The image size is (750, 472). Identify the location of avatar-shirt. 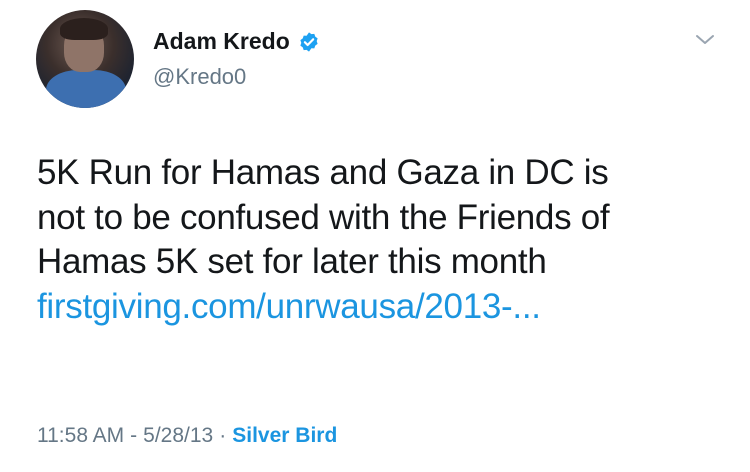
(86, 89).